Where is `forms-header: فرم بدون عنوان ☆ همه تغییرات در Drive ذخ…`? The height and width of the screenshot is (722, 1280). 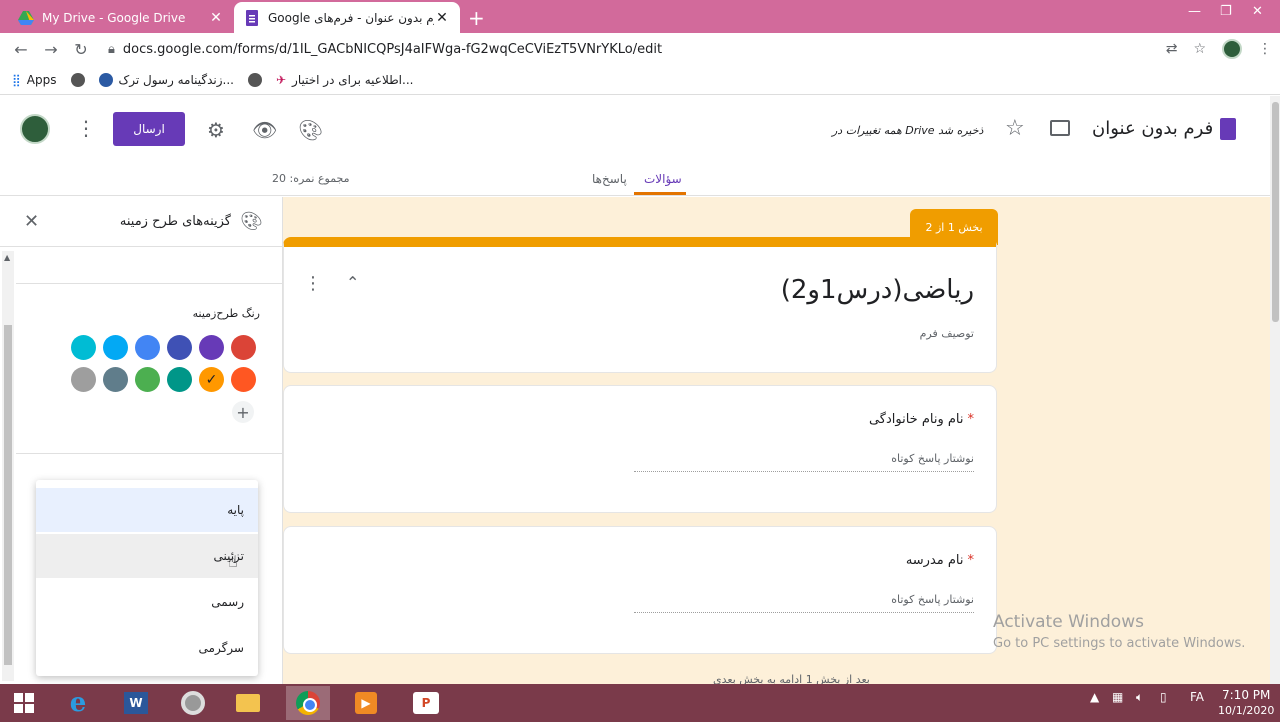
forms-header: فرم بدون عنوان ☆ همه تغییرات در Drive ذخ… is located at coordinates (635, 146).